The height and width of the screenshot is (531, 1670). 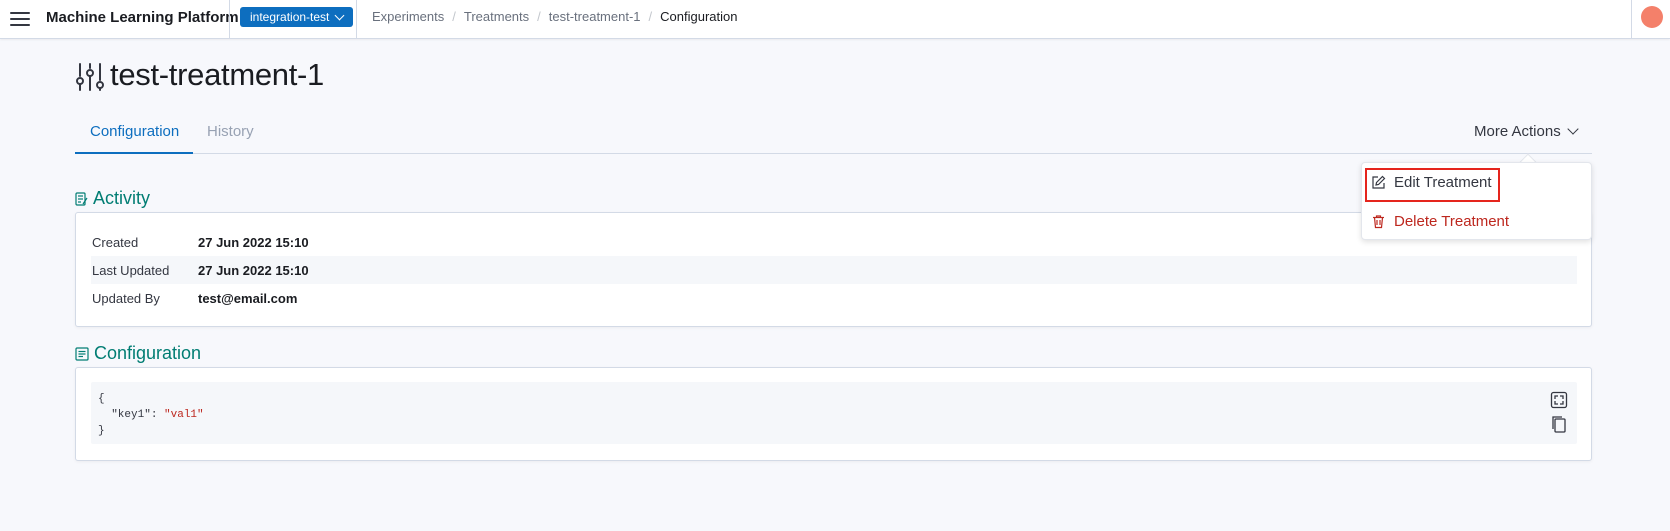 What do you see at coordinates (81, 198) in the screenshot?
I see `activity-icon` at bounding box center [81, 198].